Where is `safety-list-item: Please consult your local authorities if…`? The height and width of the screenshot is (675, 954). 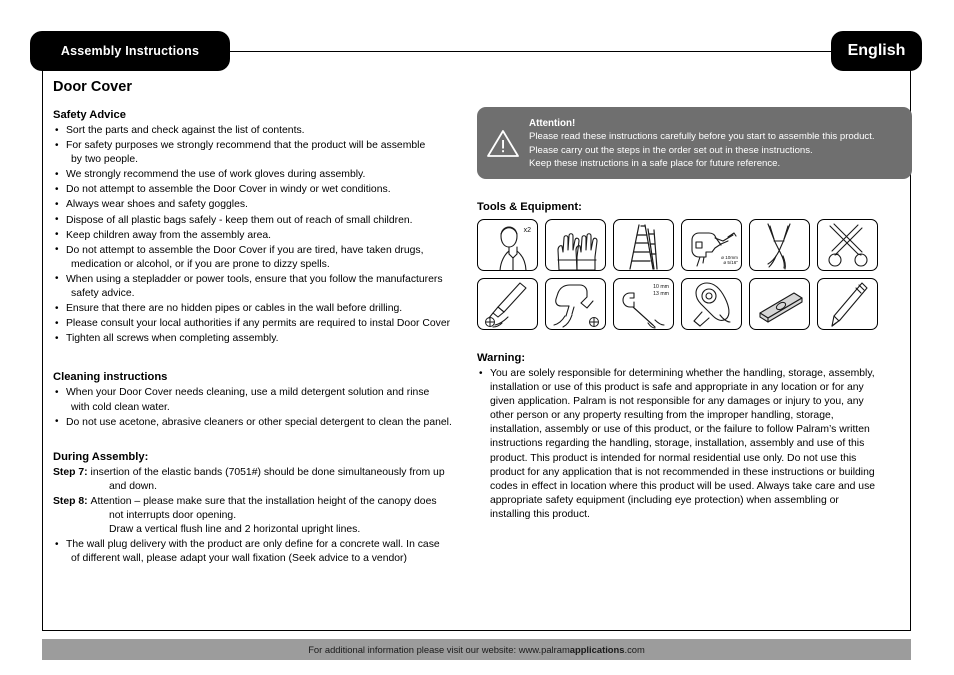 safety-list-item: Please consult your local authorities if… is located at coordinates (262, 324).